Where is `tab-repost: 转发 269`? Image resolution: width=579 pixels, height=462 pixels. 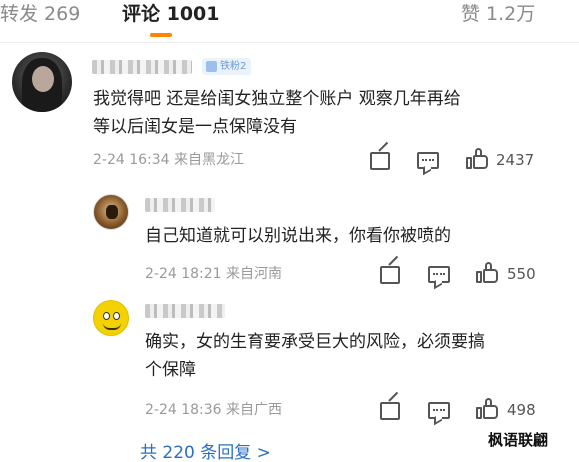 tab-repost: 转发 269 is located at coordinates (40, 14).